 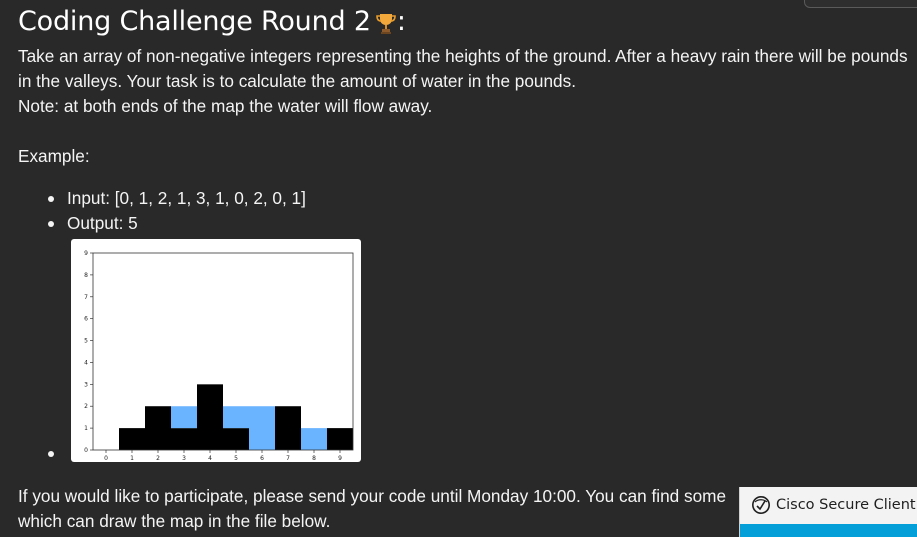 I want to click on example-heading: Example:, so click(x=54, y=156).